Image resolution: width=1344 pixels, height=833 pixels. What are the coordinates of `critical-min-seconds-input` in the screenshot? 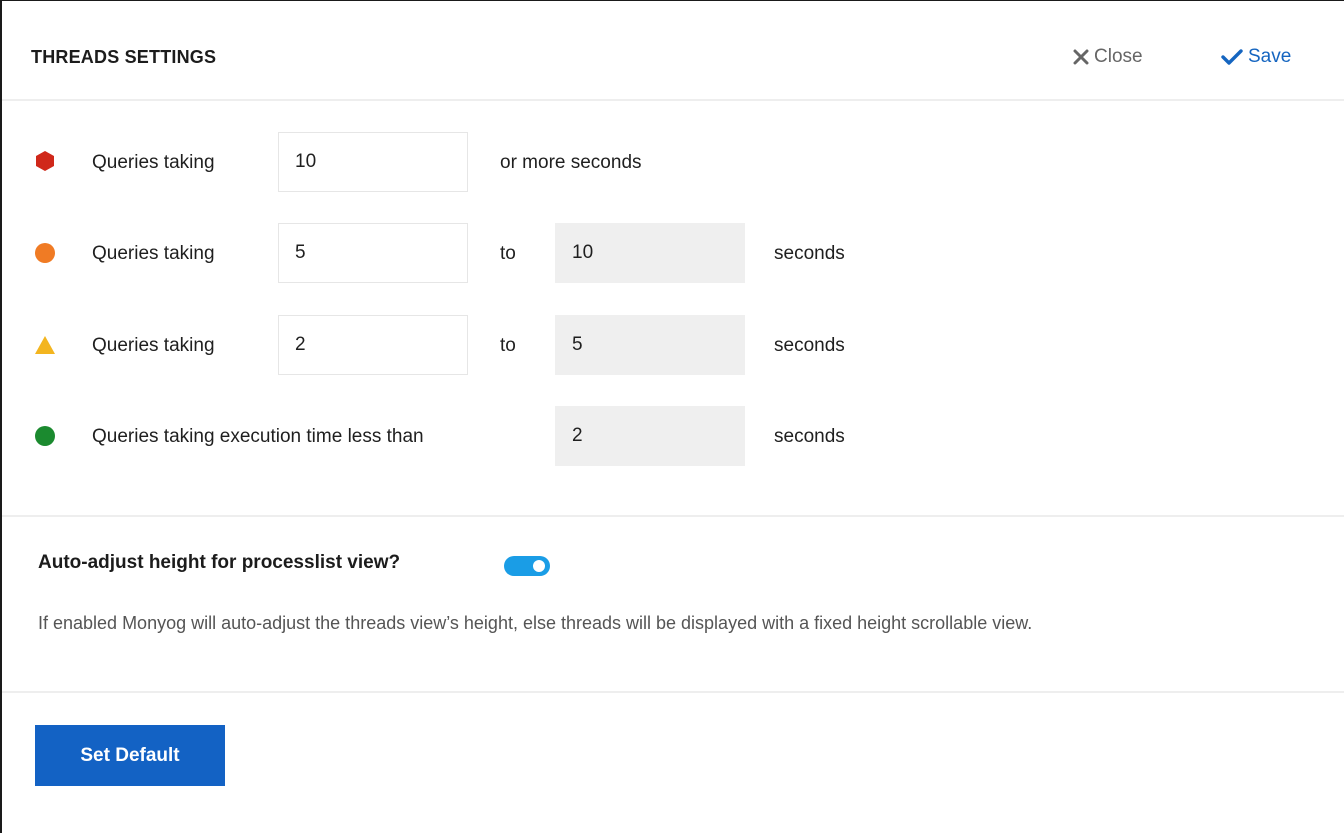 It's located at (373, 162).